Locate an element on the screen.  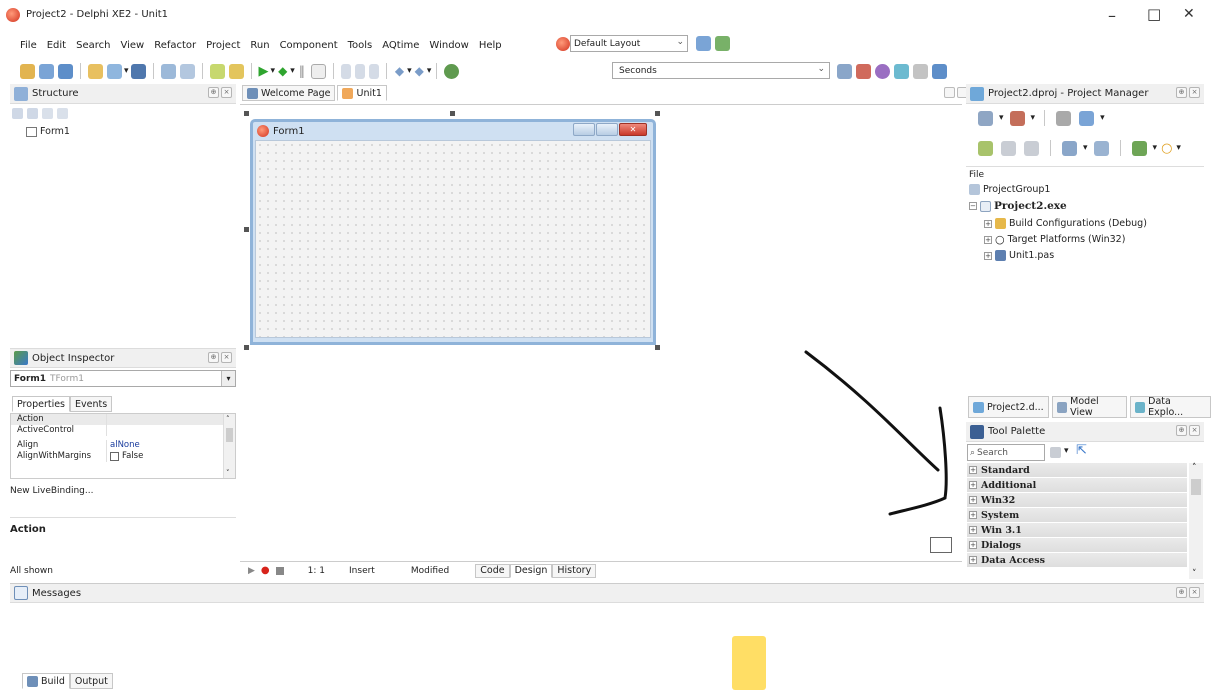
annotation-arrow-curve is located at coordinates (872, 411).